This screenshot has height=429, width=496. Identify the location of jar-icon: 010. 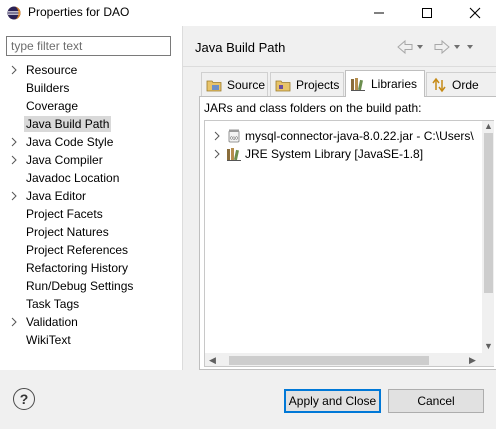
(234, 136).